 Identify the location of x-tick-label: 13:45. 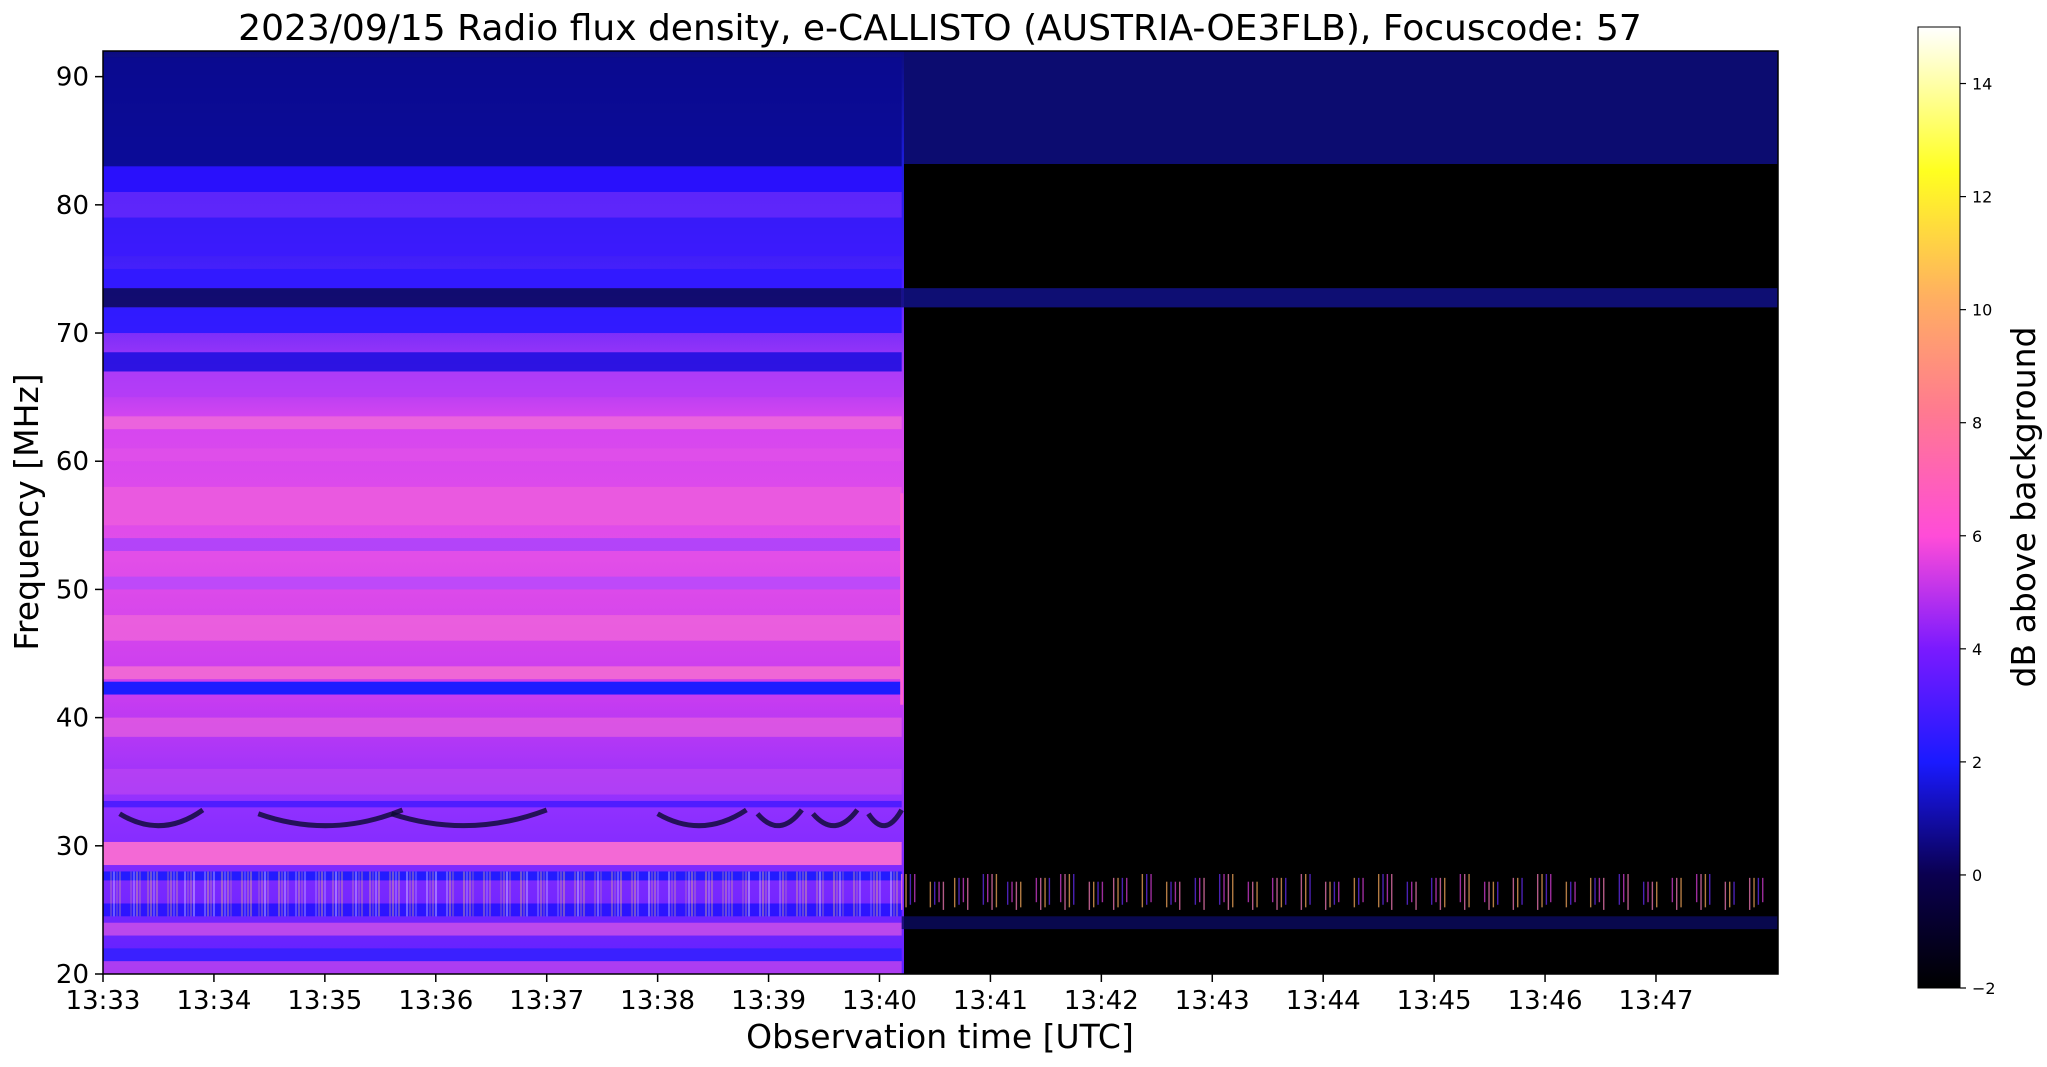
(1434, 1001).